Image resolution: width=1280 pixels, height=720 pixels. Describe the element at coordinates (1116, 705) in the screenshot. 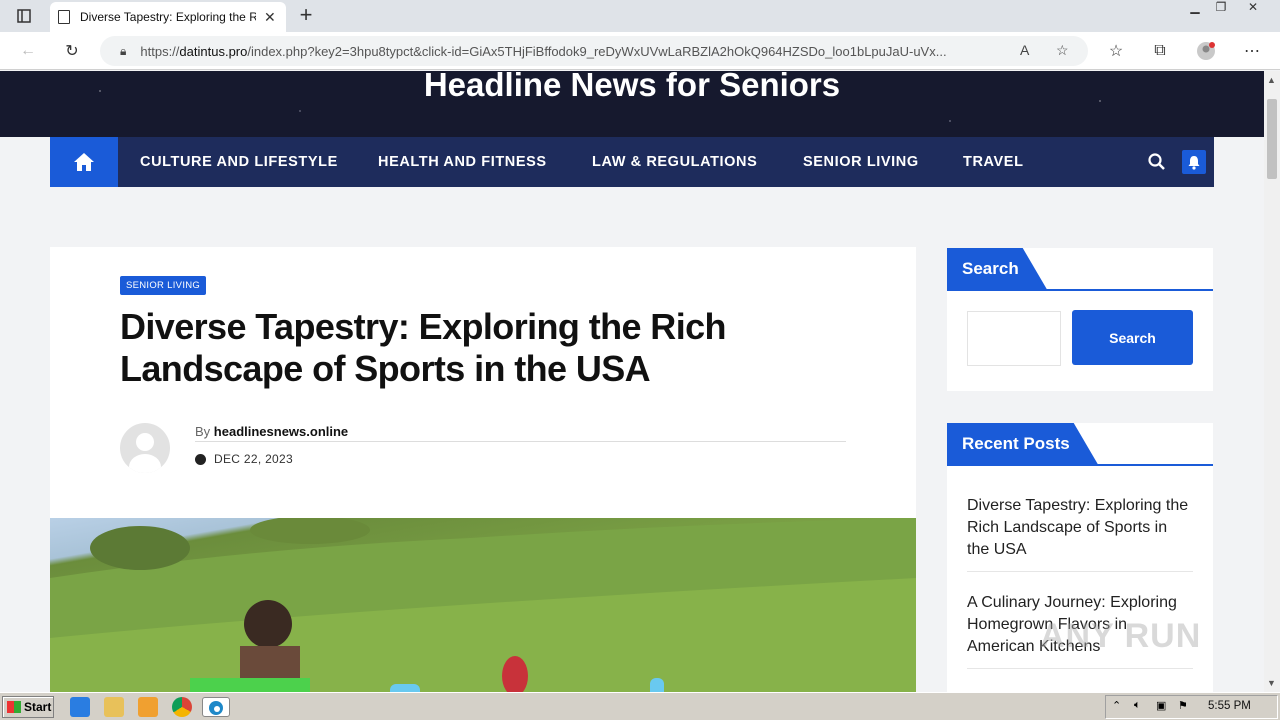

I see `tray-expand-icon: ⌃` at that location.